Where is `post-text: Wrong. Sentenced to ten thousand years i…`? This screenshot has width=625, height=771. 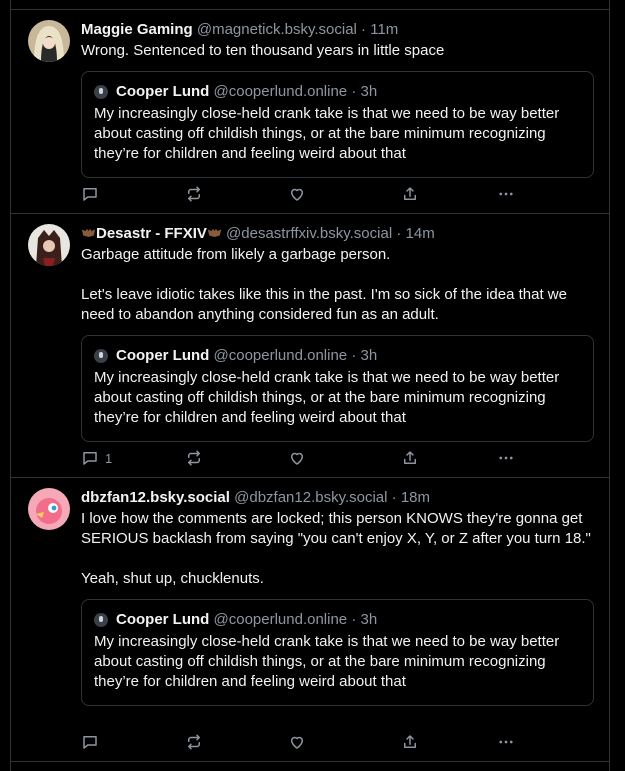 post-text: Wrong. Sentenced to ten thousand years i… is located at coordinates (337, 51).